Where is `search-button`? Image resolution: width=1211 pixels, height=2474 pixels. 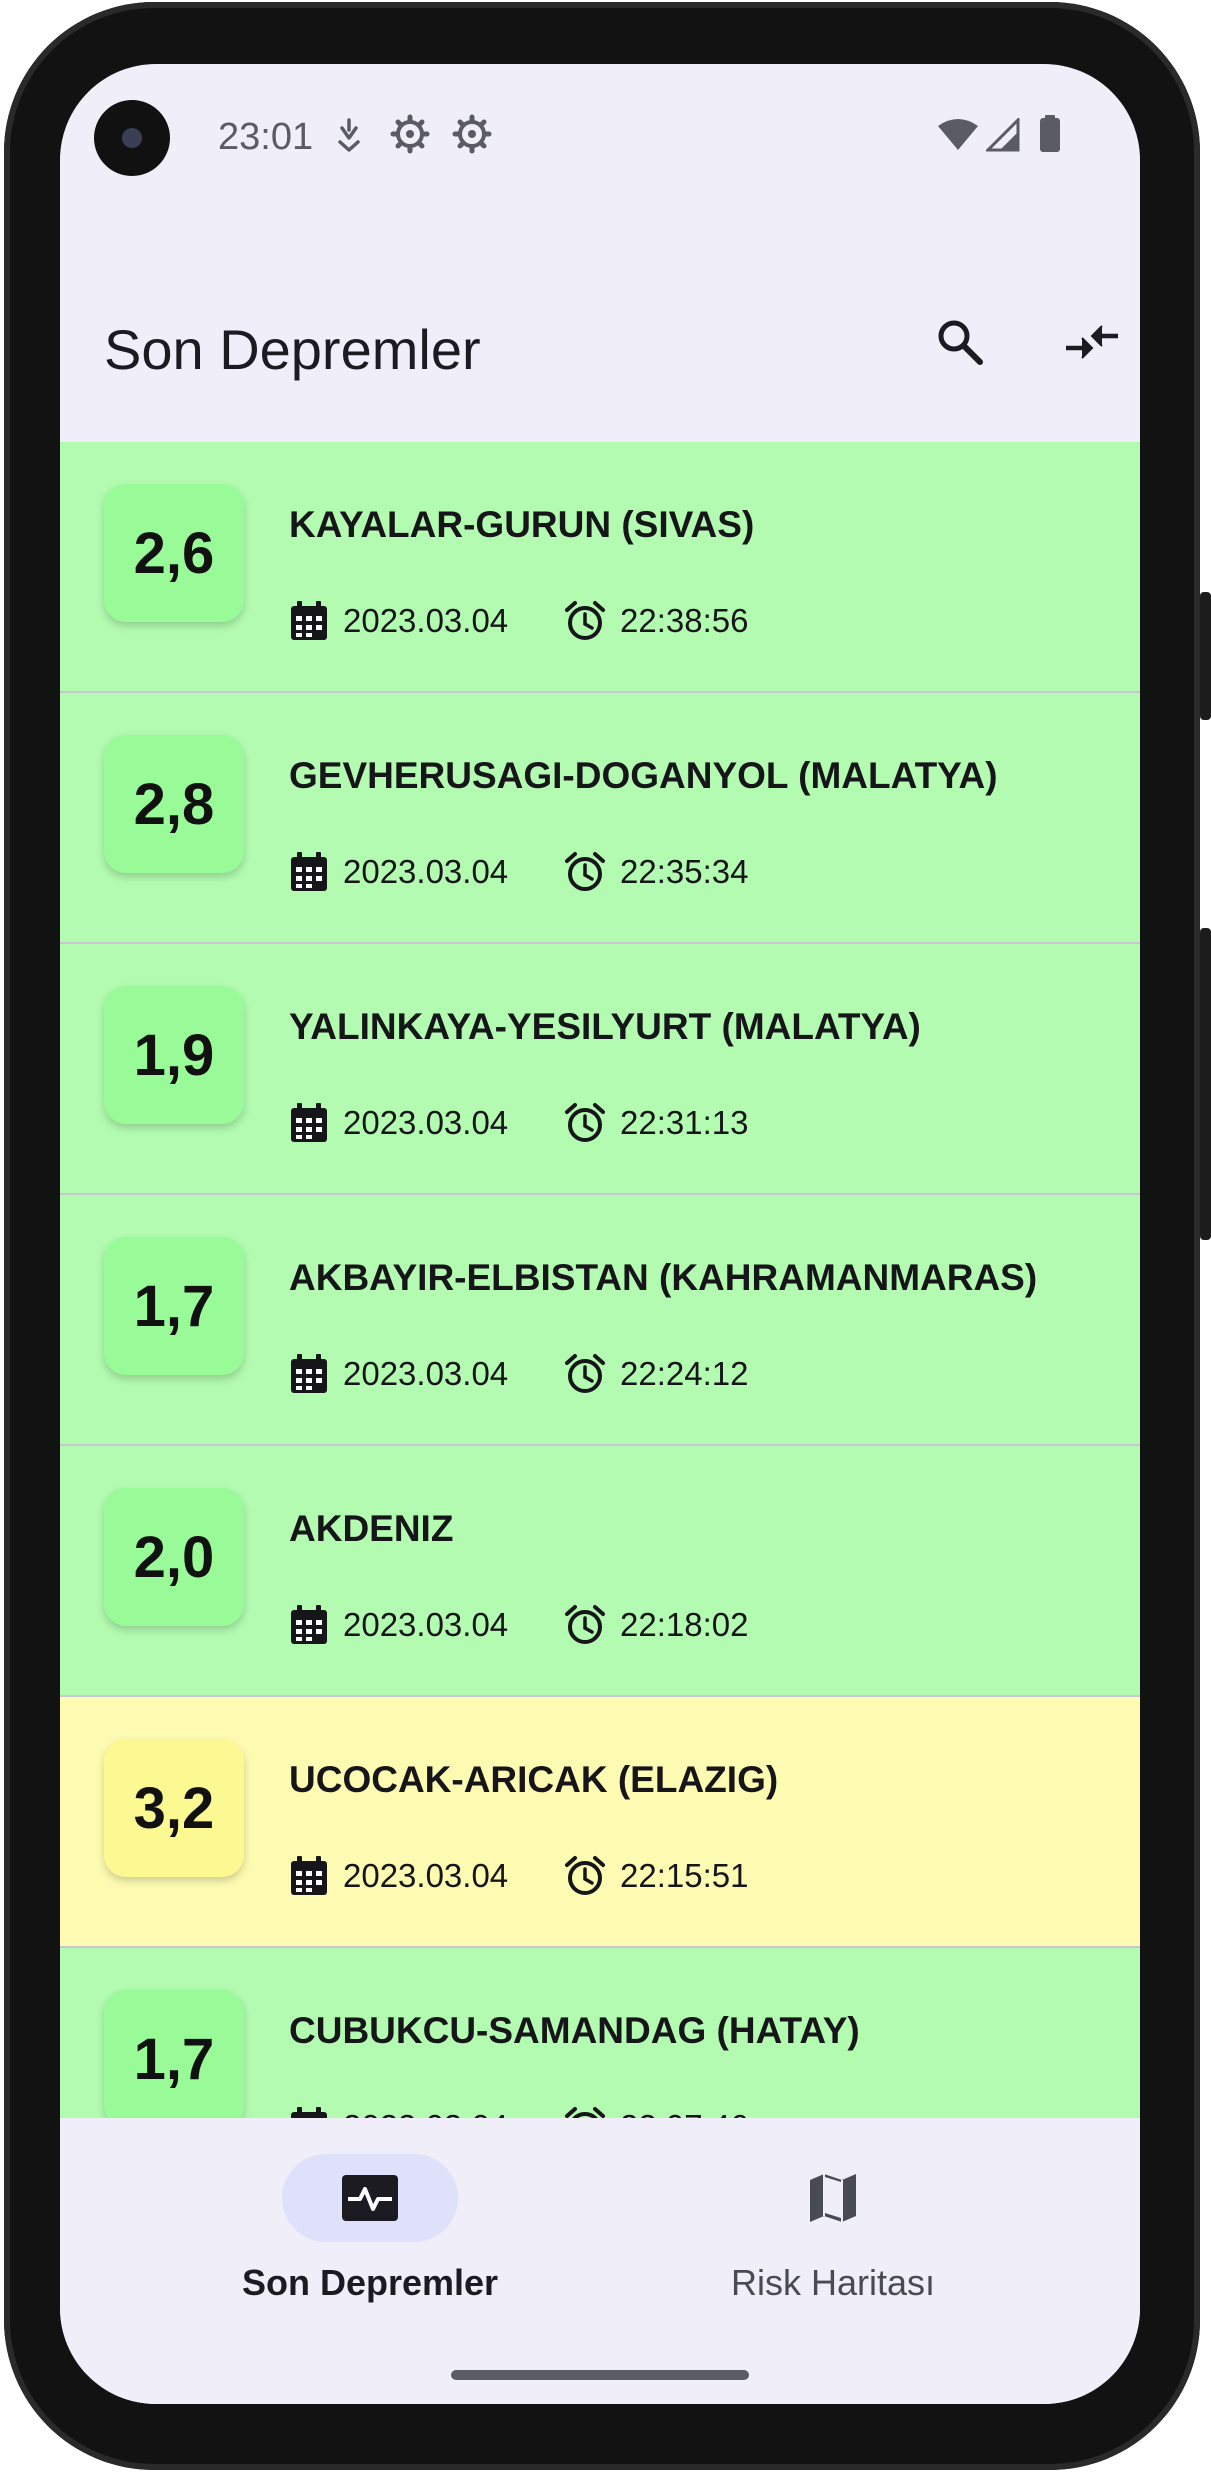 search-button is located at coordinates (960, 342).